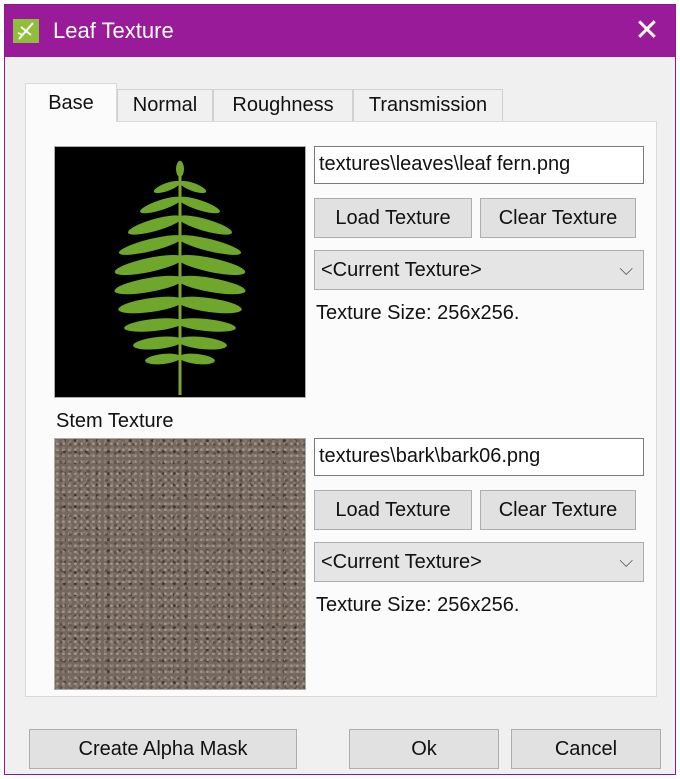 The width and height of the screenshot is (680, 779). I want to click on leaf-texture-select: <Current Texture> ⌵, so click(479, 270).